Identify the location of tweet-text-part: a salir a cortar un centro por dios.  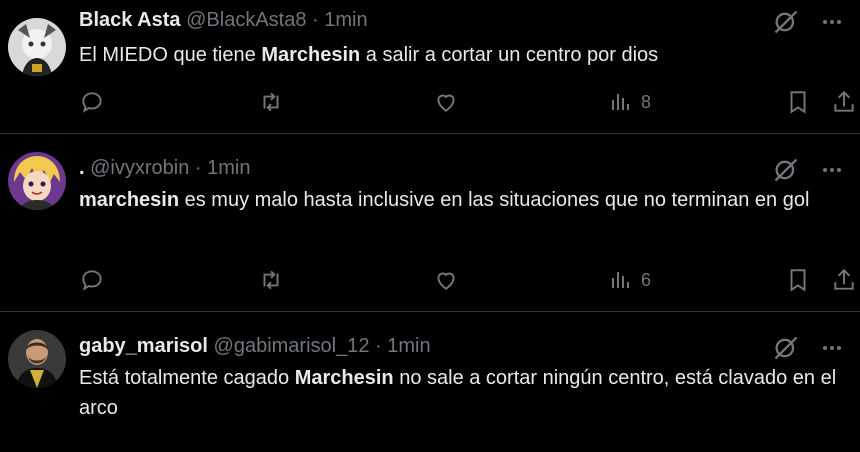
(509, 55).